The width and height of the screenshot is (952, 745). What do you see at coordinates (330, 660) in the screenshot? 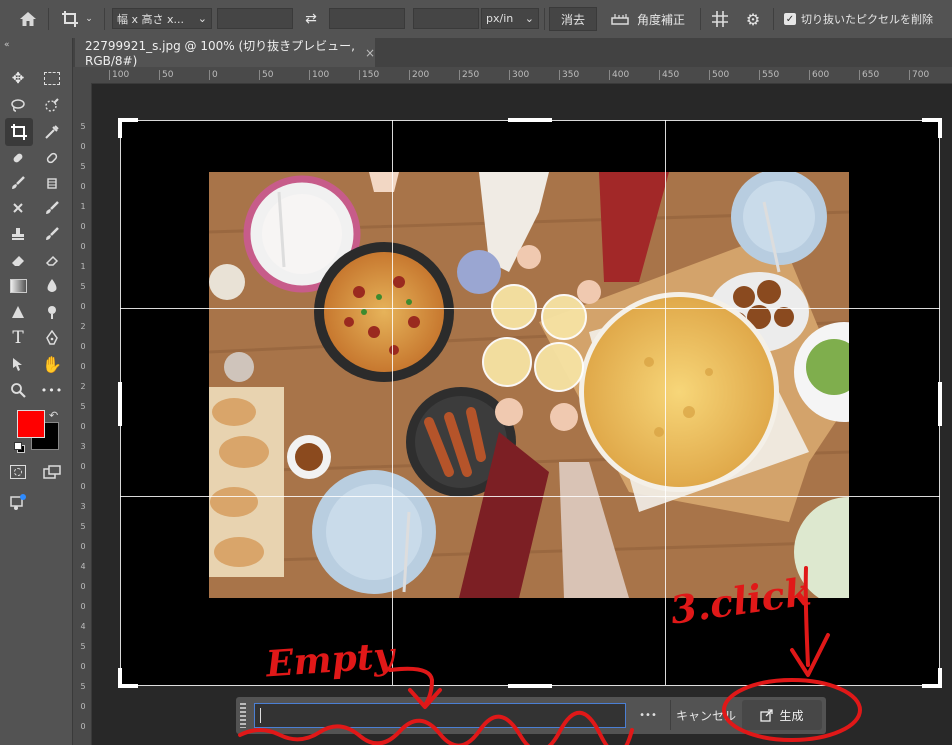
I see `annotation-empty-label: Empty` at bounding box center [330, 660].